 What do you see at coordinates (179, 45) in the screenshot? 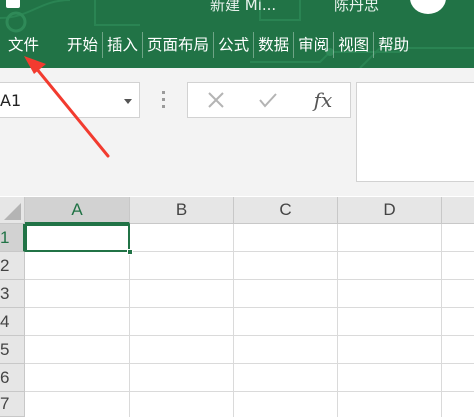
I see `tab-page-layout: 页面布局` at bounding box center [179, 45].